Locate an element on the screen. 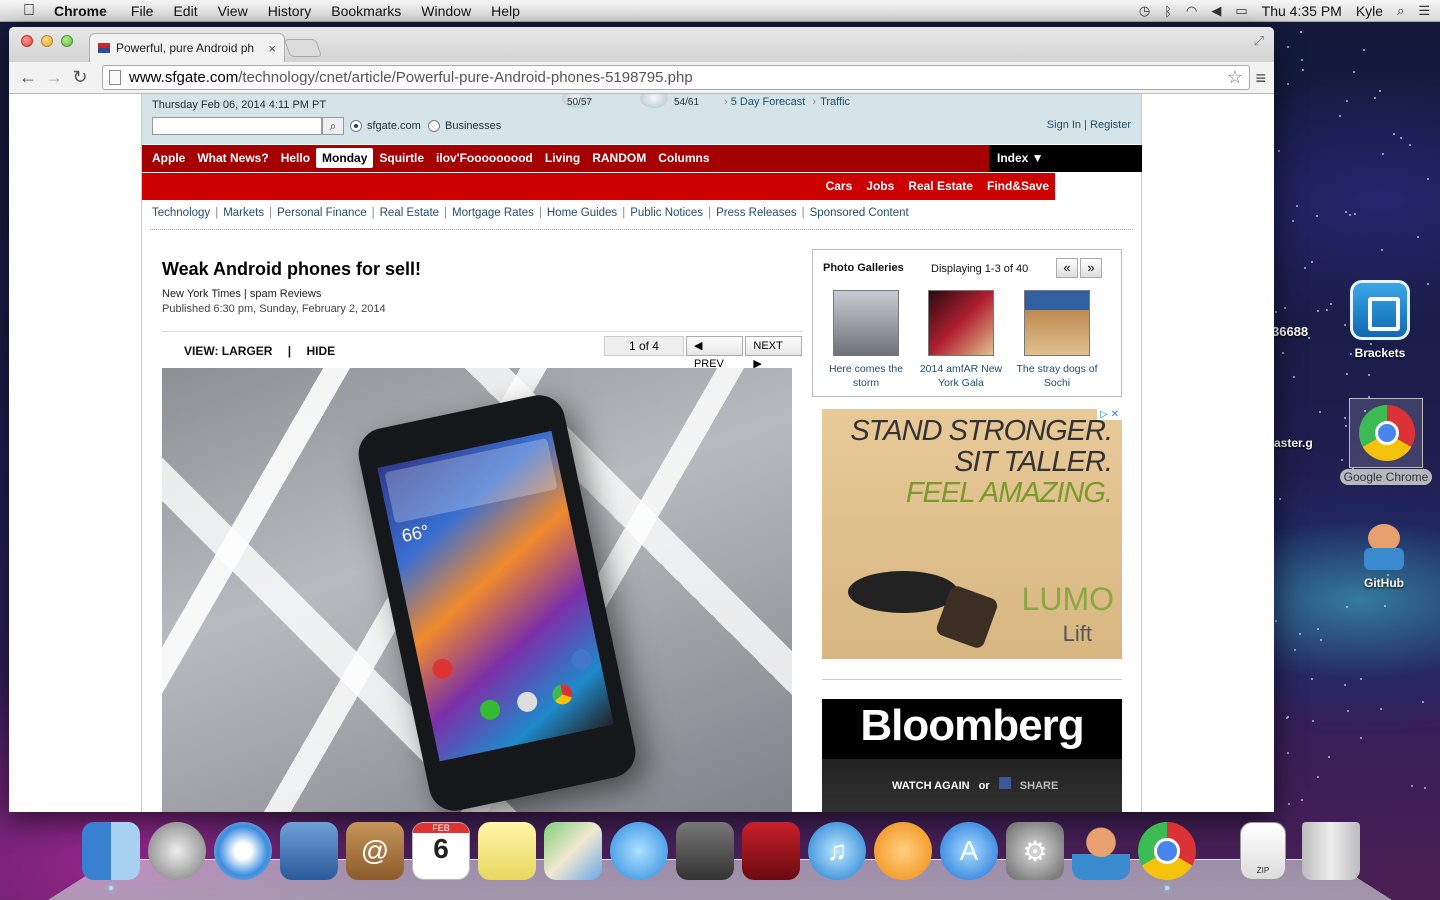 The image size is (1440, 900). app-menu: Chrome is located at coordinates (80, 11).